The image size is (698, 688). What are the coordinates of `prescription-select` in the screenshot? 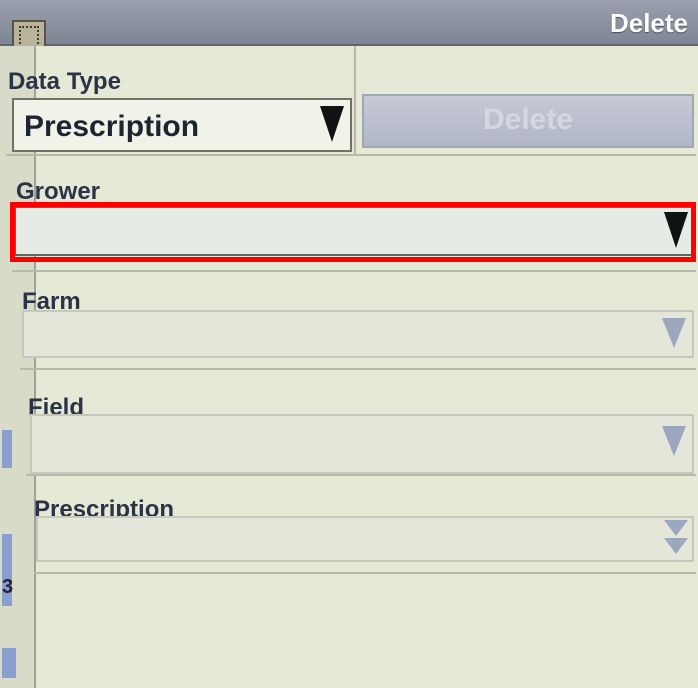 It's located at (365, 539).